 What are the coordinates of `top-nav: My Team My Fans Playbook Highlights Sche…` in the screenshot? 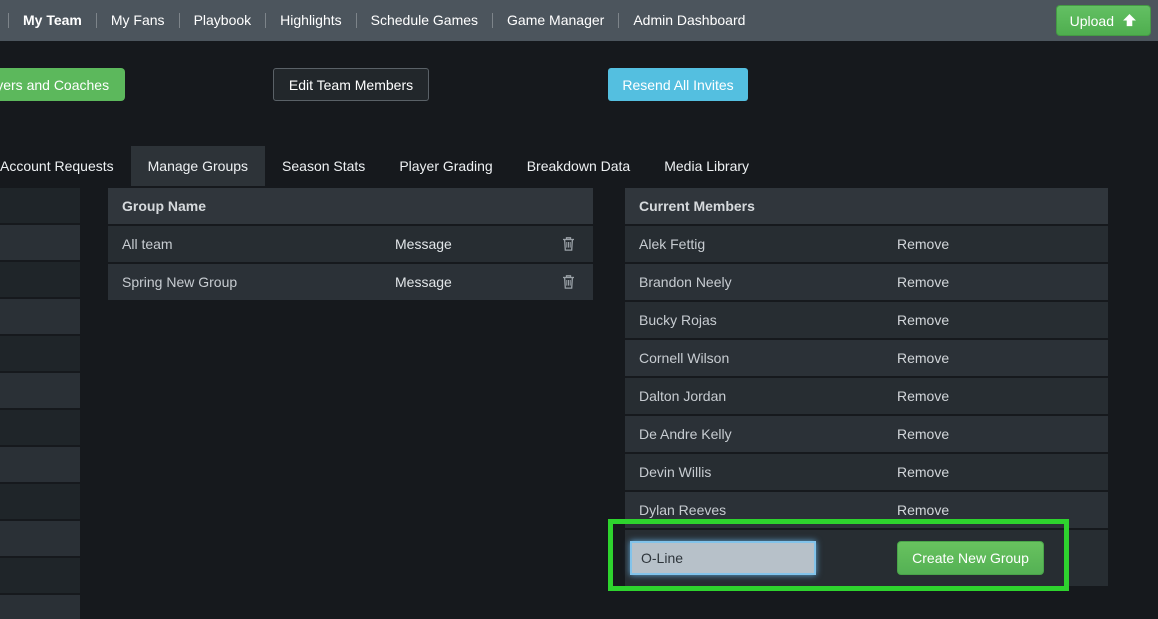 It's located at (579, 20).